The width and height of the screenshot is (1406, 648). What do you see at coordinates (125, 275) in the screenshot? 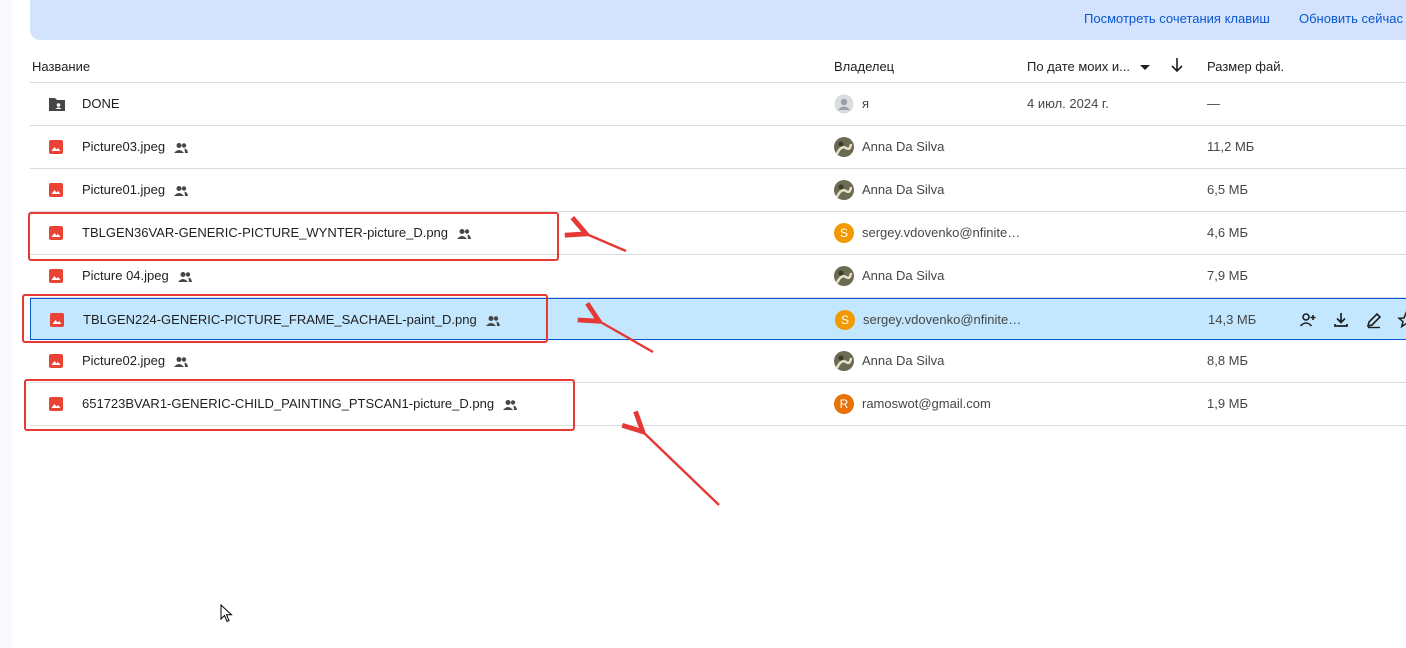
I see `file-name-text: Picture 04.jpeg` at bounding box center [125, 275].